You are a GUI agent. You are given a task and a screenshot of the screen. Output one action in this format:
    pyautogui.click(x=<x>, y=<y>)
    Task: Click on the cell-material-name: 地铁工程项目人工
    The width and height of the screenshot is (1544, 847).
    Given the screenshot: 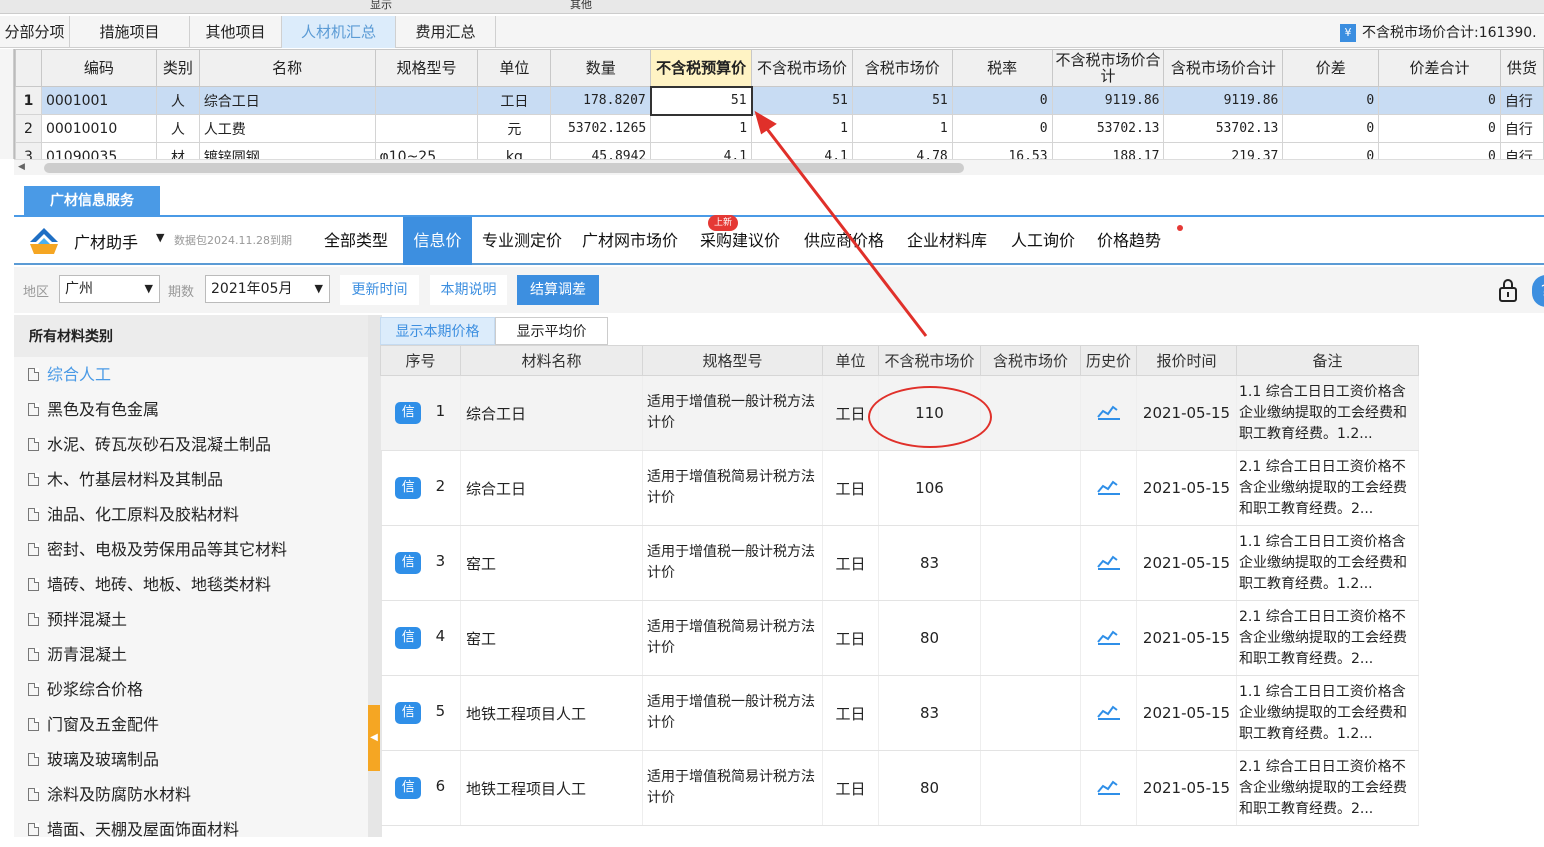 What is the action you would take?
    pyautogui.click(x=551, y=788)
    